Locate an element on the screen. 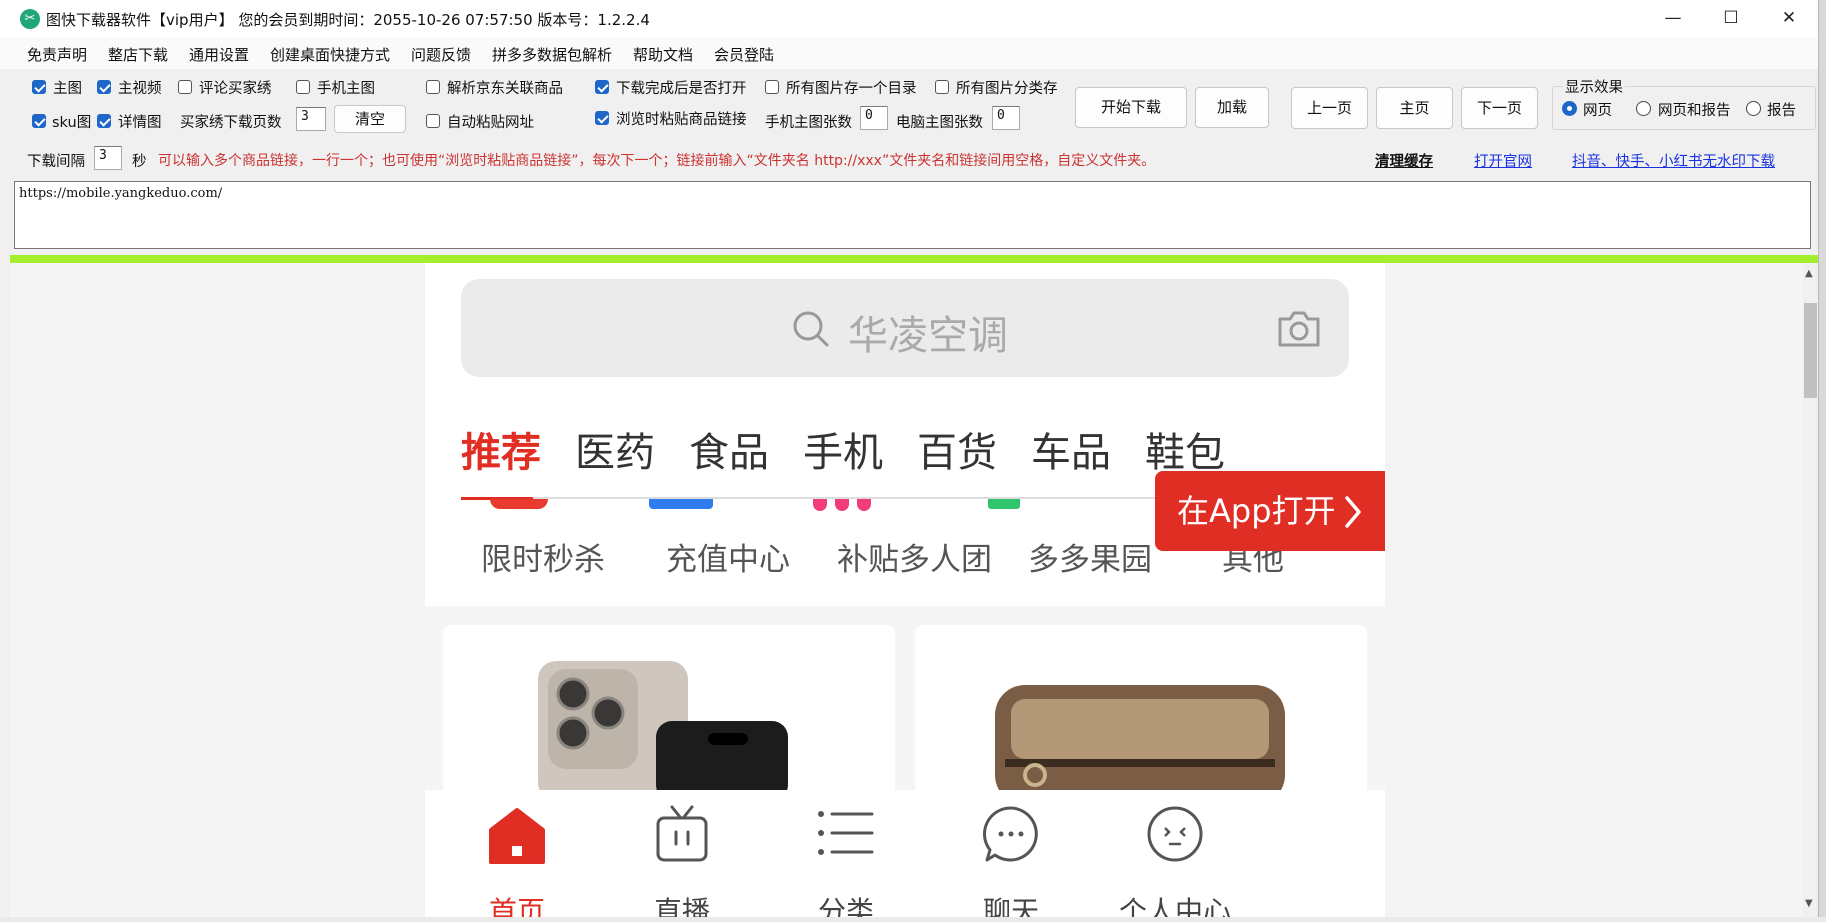 The image size is (1826, 922). display-webpage-report-radio is located at coordinates (1643, 108).